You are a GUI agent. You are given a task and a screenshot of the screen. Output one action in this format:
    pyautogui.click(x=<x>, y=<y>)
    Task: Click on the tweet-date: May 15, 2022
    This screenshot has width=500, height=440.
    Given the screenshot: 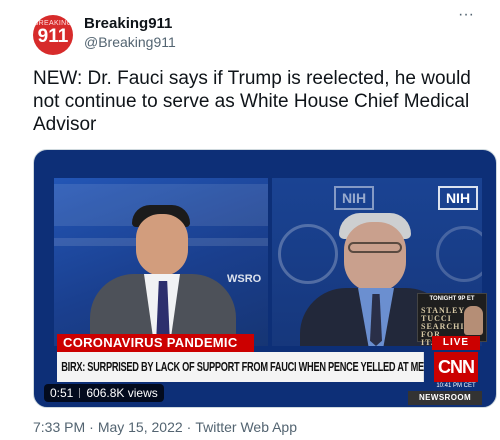 What is the action you would take?
    pyautogui.click(x=140, y=427)
    